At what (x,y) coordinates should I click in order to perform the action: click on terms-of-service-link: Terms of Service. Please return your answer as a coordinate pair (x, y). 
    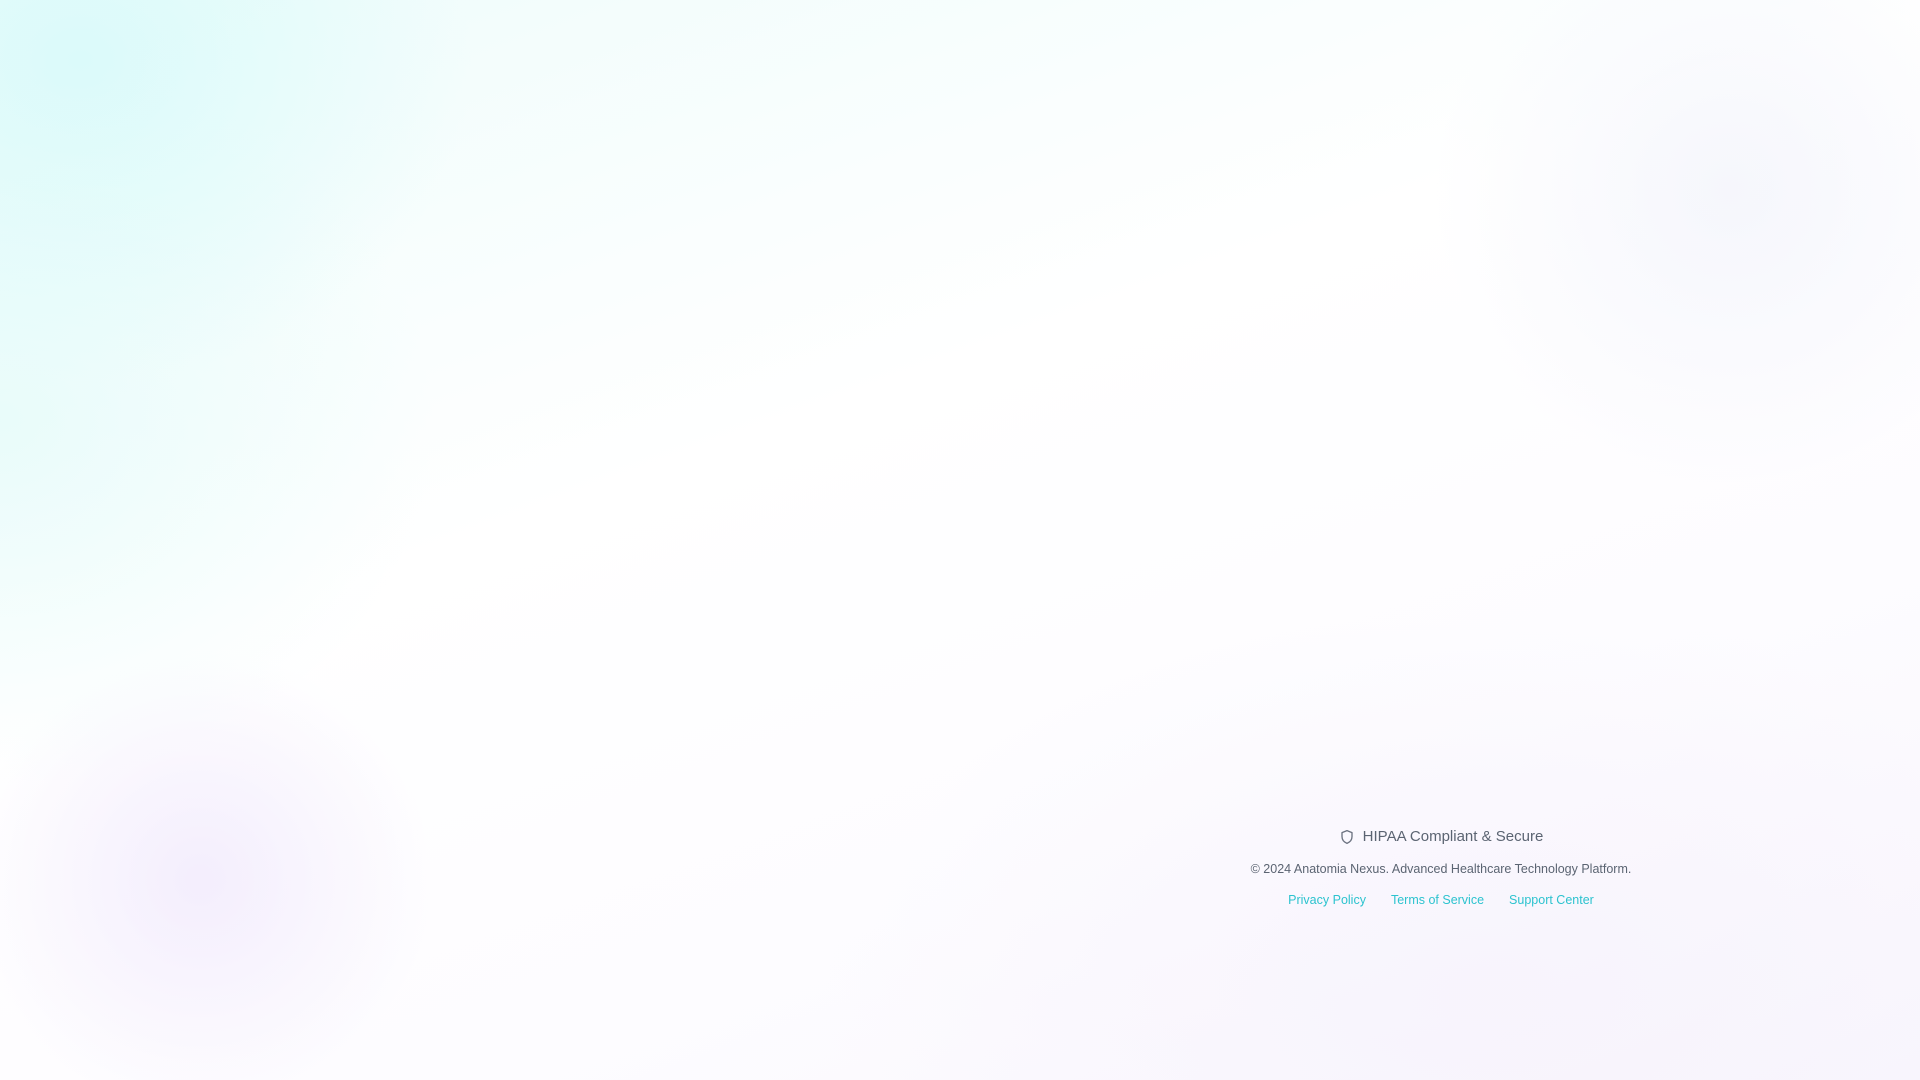
    Looking at the image, I should click on (1437, 900).